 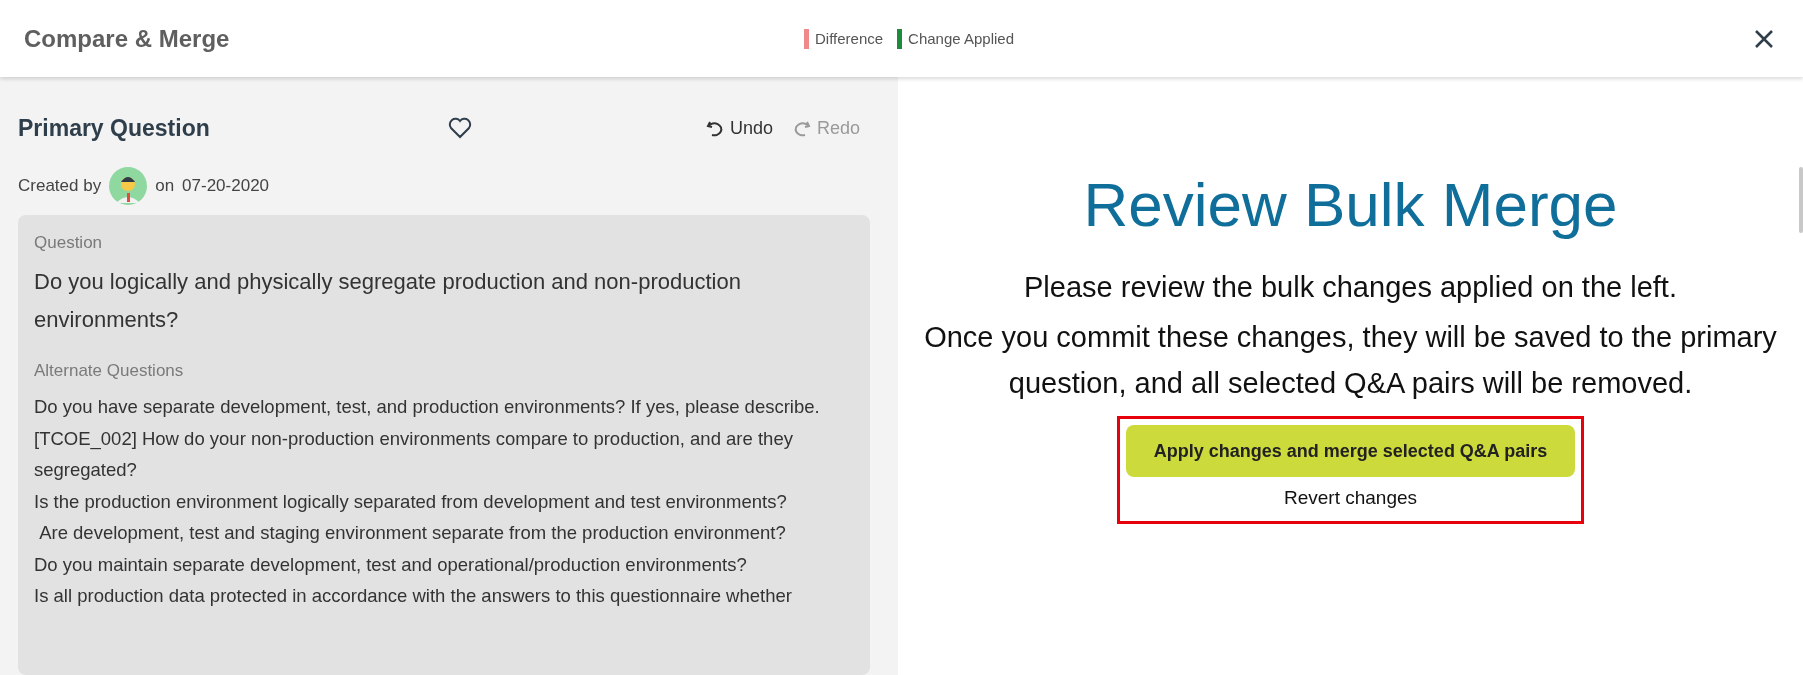 I want to click on alternate-question: Are development, test and staging environment separate from the production environment?, so click(x=412, y=533).